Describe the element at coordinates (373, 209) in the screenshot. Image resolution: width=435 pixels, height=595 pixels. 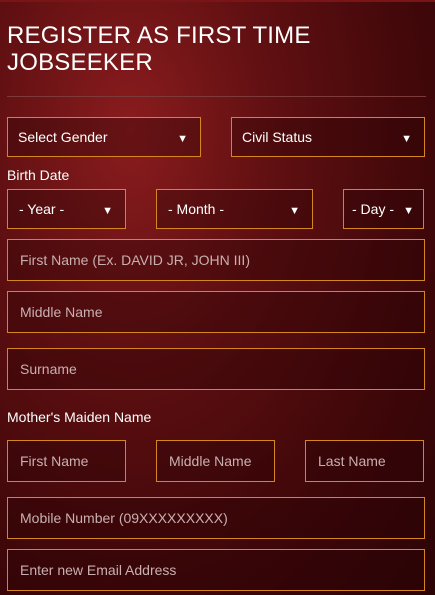
I see `birth-day-value: - Day -` at that location.